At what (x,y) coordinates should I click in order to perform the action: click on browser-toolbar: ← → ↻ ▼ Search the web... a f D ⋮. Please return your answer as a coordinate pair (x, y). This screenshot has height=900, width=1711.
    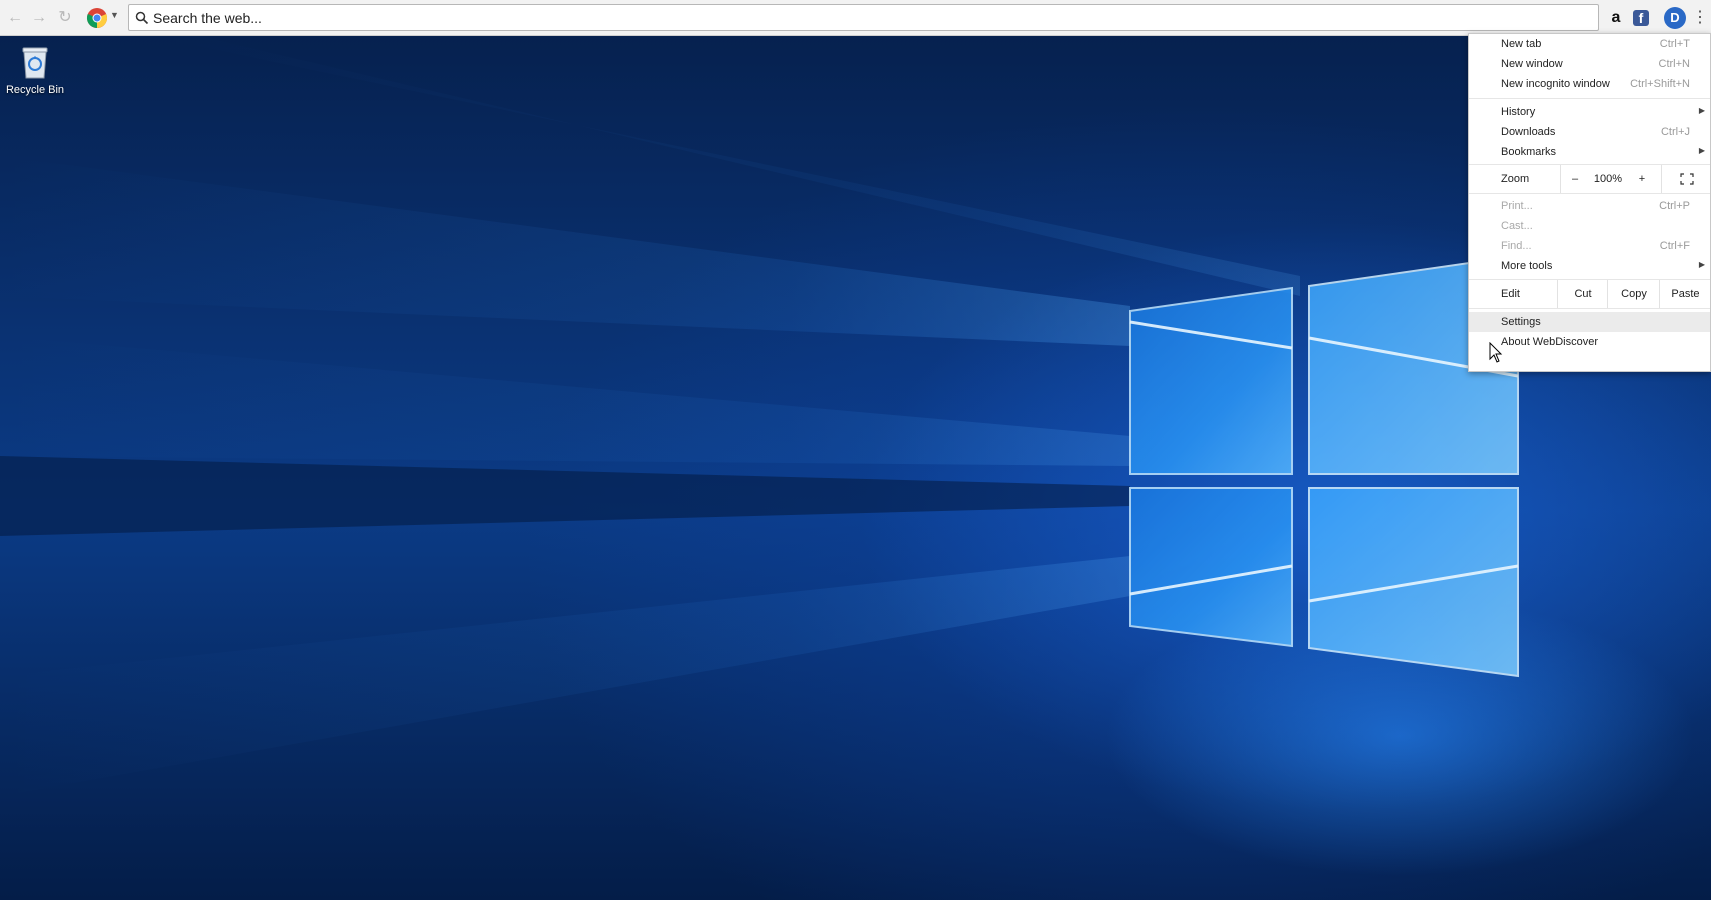
    Looking at the image, I should click on (855, 18).